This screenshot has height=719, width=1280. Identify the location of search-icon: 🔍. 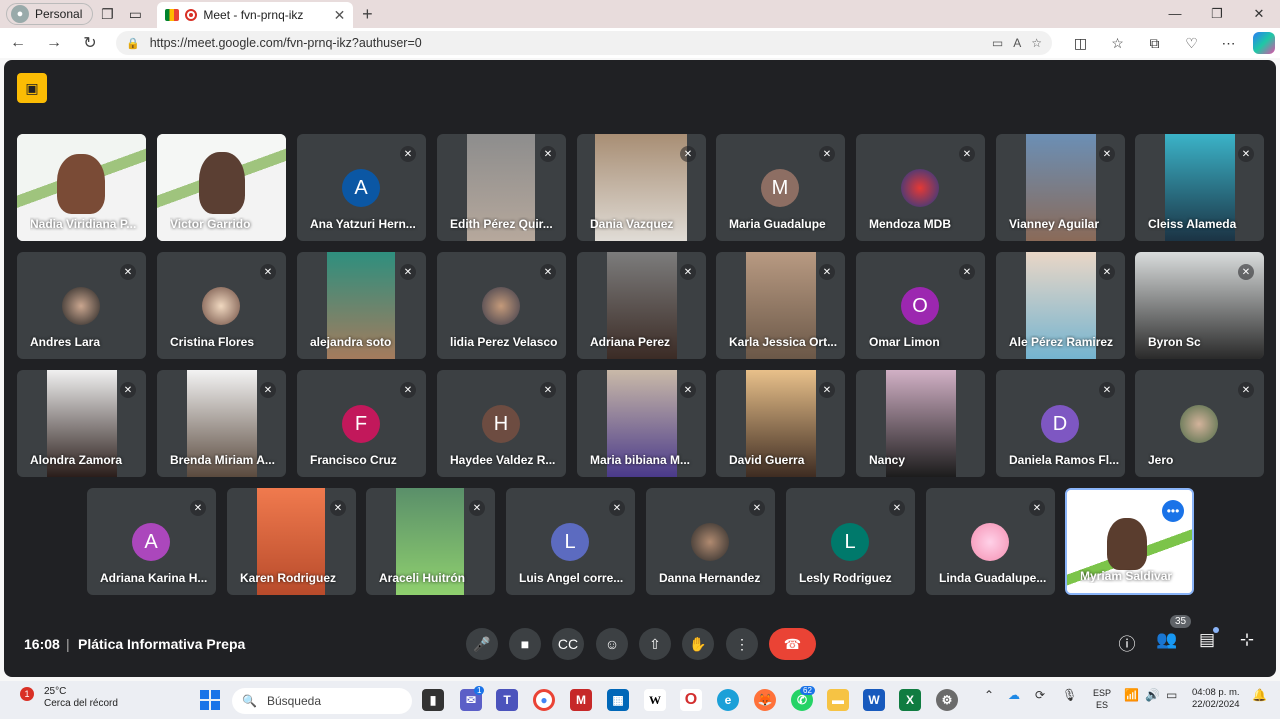
(249, 701).